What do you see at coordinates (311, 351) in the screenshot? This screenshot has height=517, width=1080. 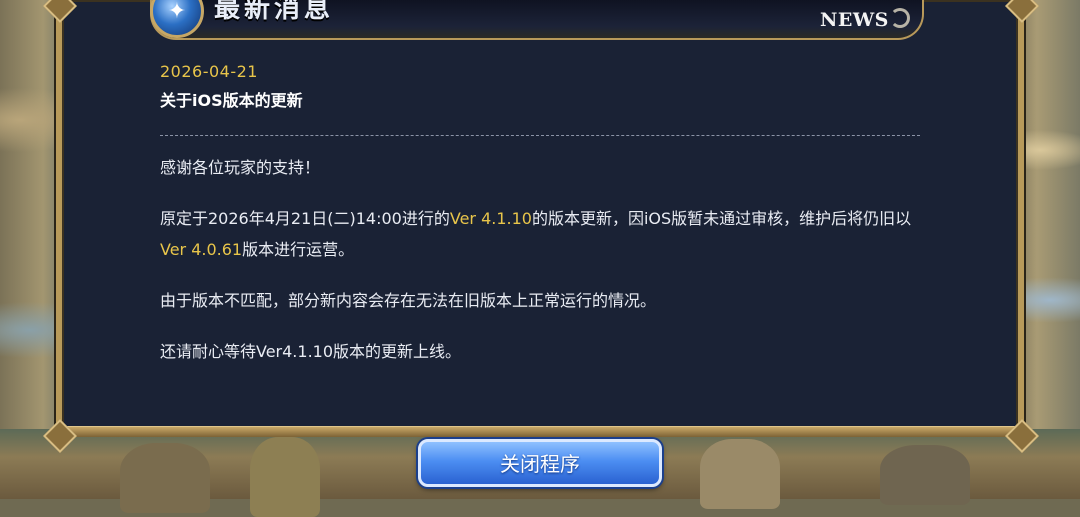 I see `article-paragraph: 还请耐心等待Ver4.1.10版本的更新上线。` at bounding box center [311, 351].